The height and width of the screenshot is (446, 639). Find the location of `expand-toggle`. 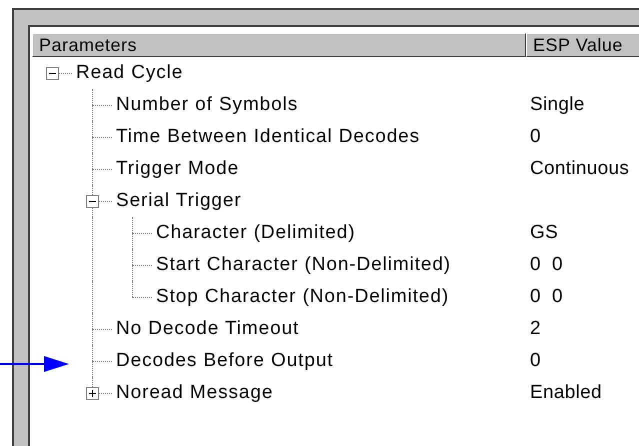

expand-toggle is located at coordinates (92, 393).